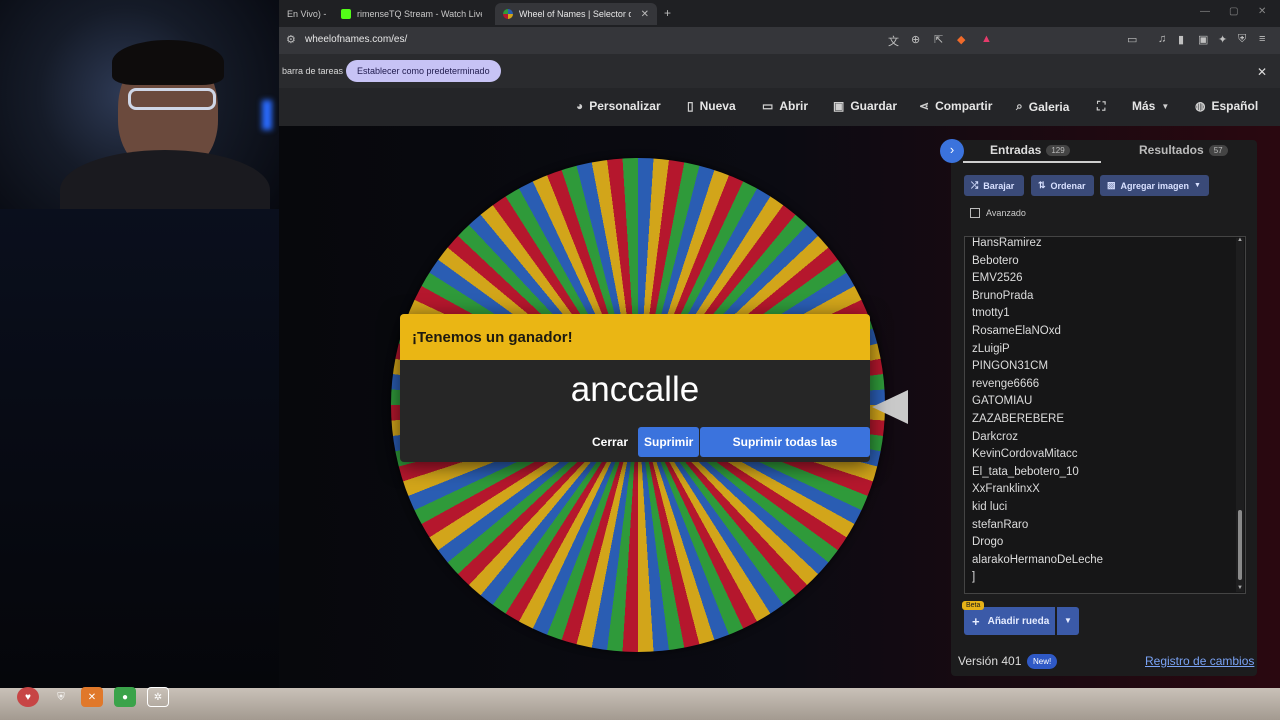 The image size is (1280, 720). I want to click on scroll-down-icon: ▼, so click(1240, 588).